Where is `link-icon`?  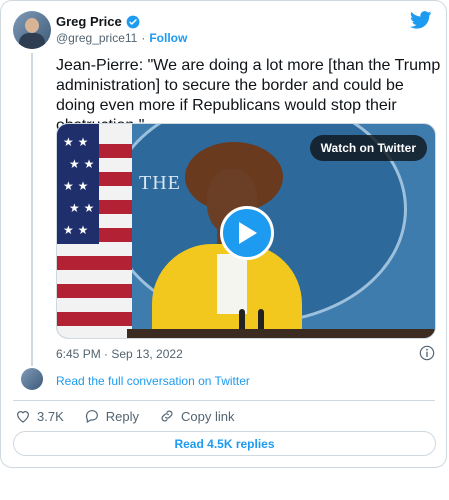 link-icon is located at coordinates (167, 416).